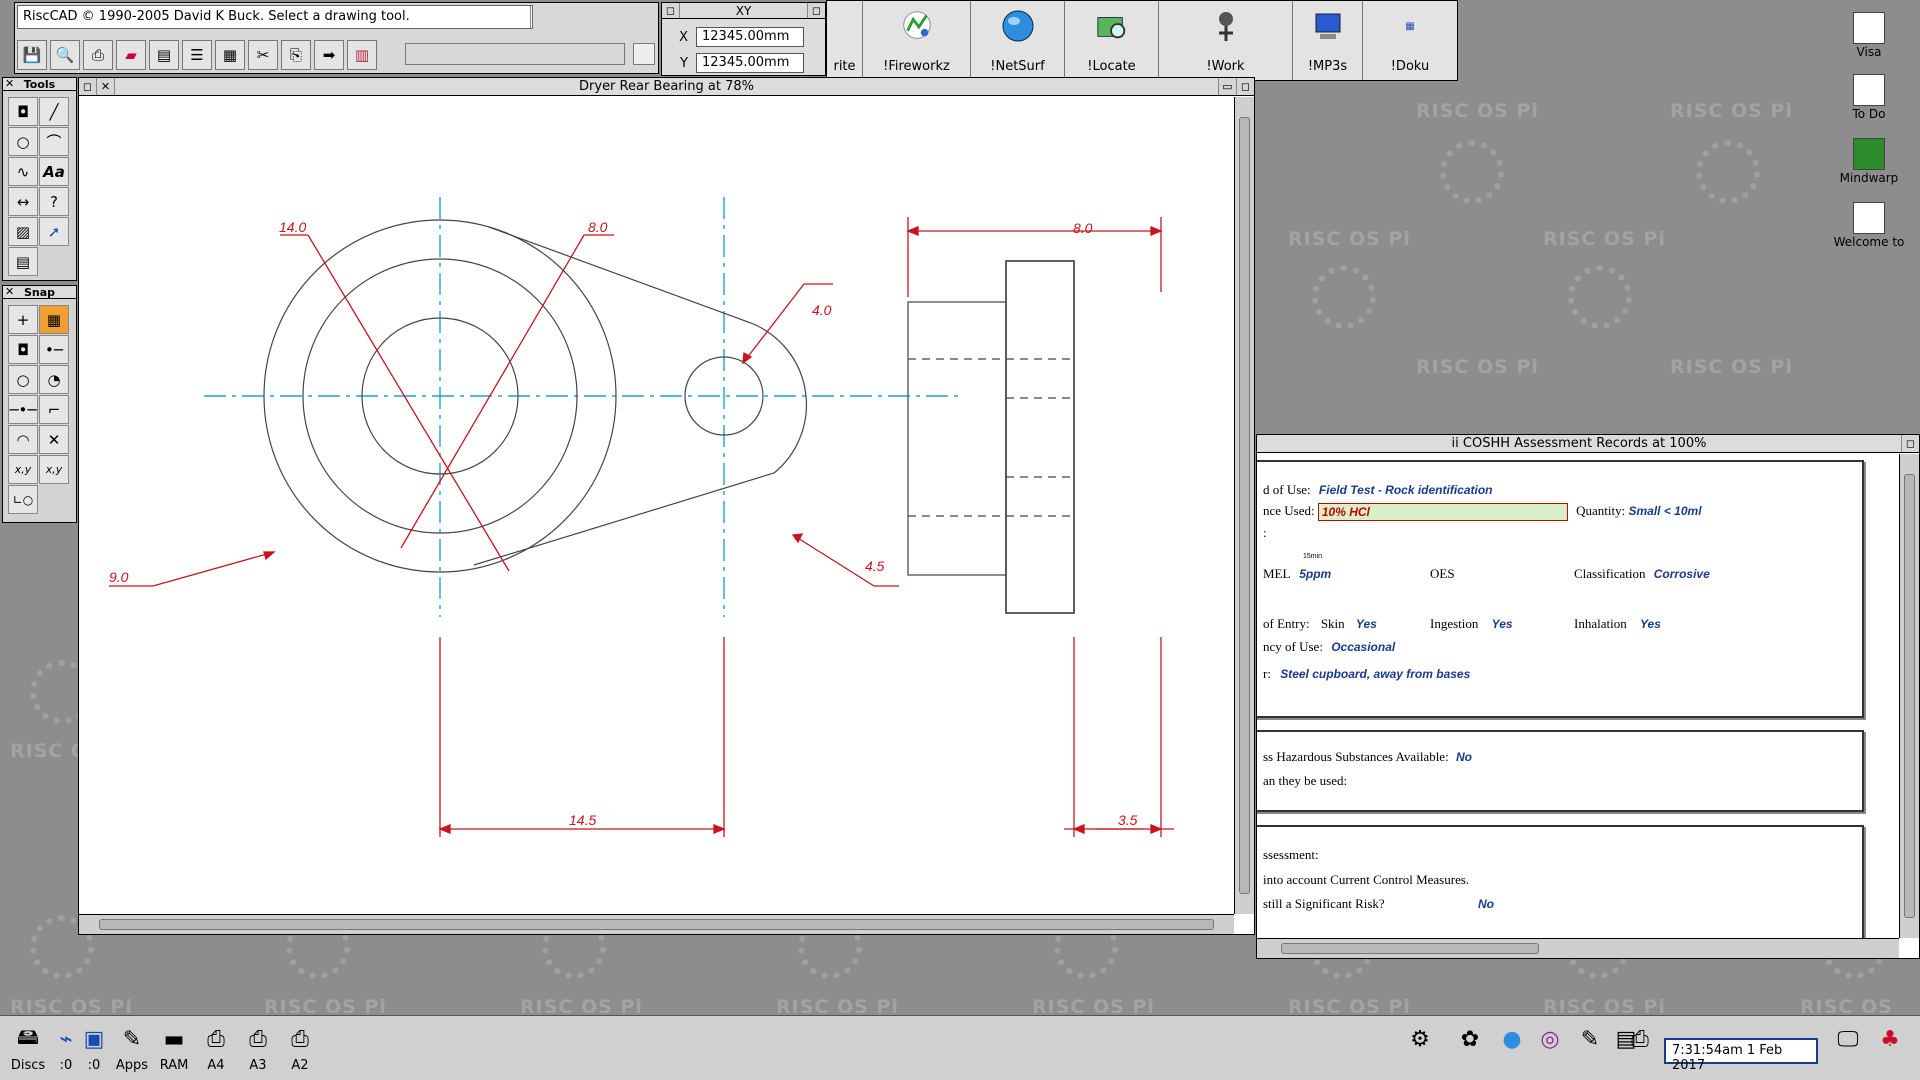 This screenshot has height=1080, width=1920. I want to click on curve-tool-icon: ∿, so click(23, 171).